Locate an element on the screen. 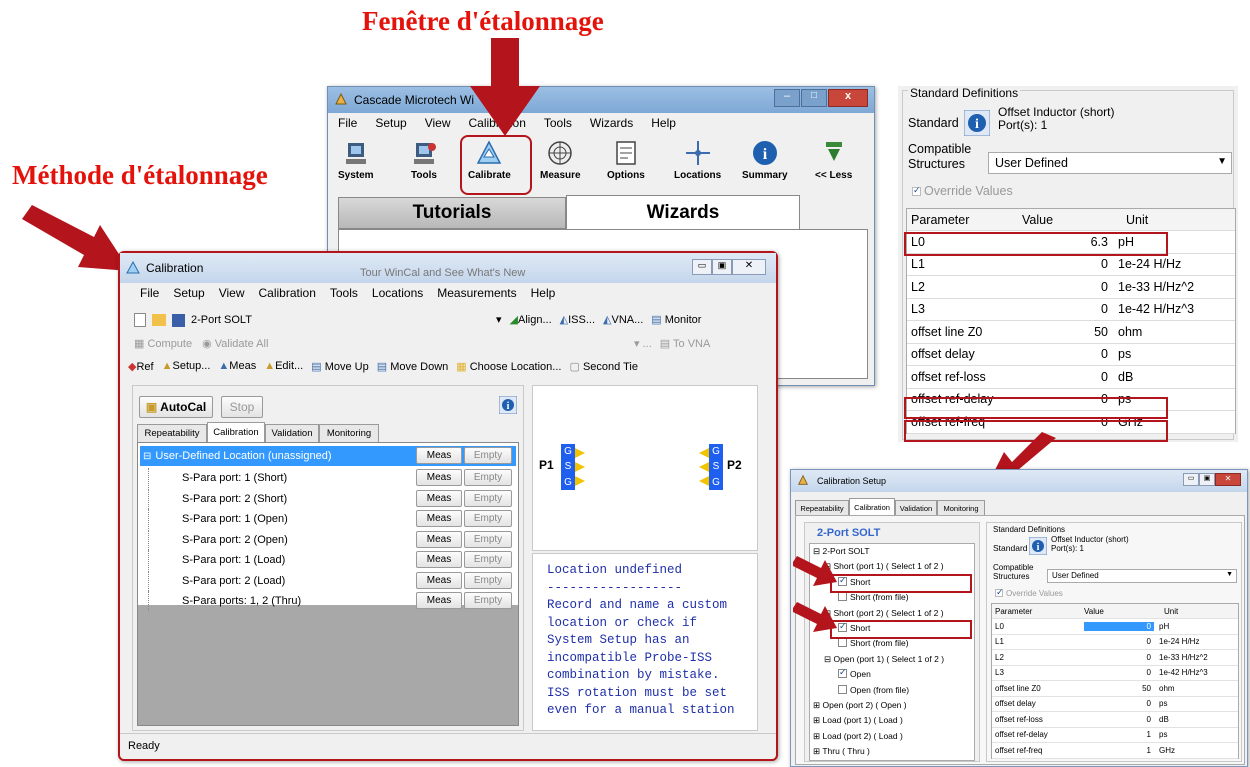 Image resolution: width=1250 pixels, height=767 pixels. cal-menu-view: View is located at coordinates (232, 293).